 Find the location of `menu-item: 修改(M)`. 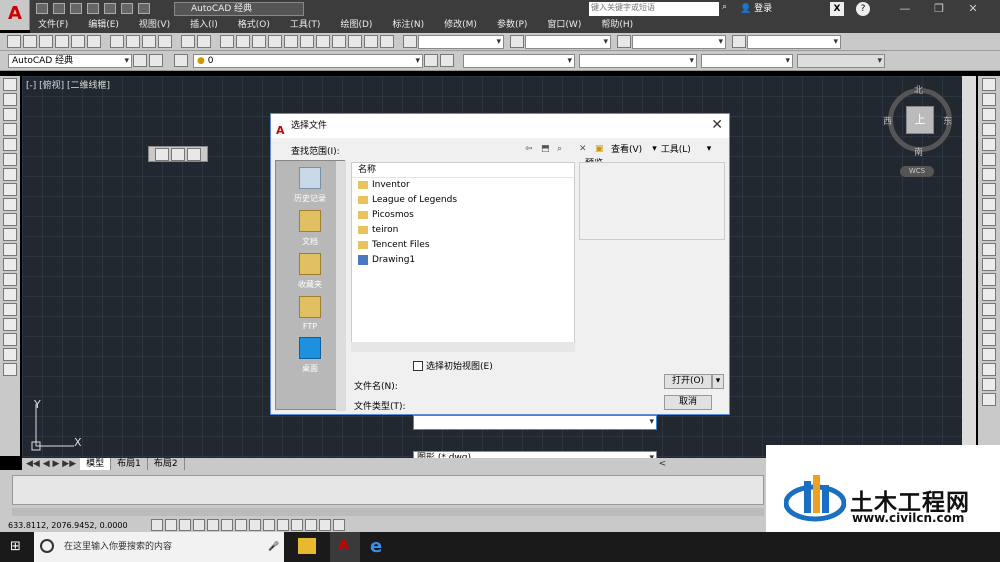

menu-item: 修改(M) is located at coordinates (460, 25).